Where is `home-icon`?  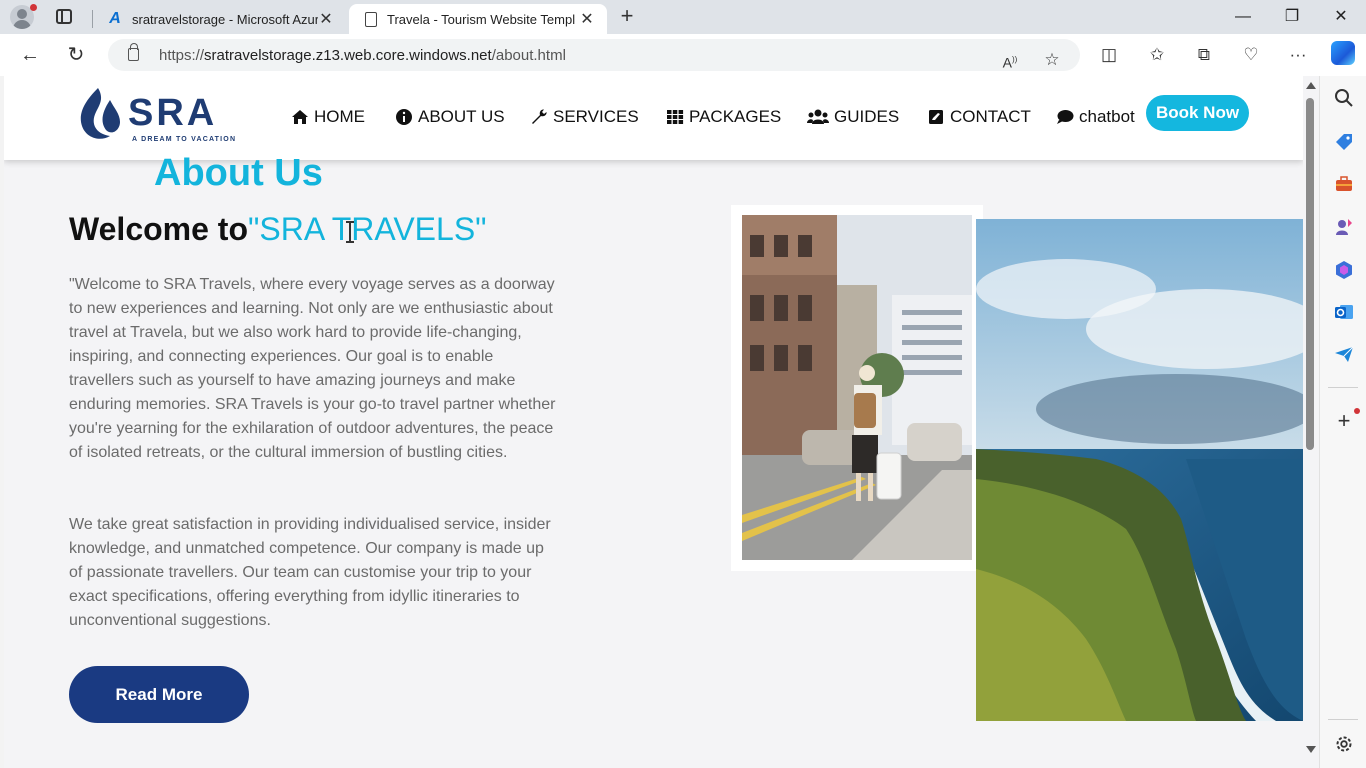
home-icon is located at coordinates (300, 117).